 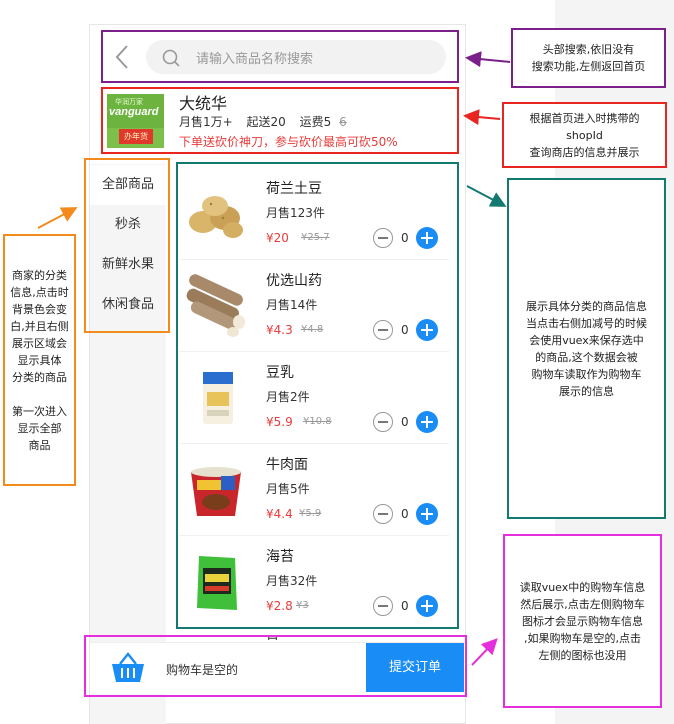 I want to click on arrow-shop, so click(x=482, y=117).